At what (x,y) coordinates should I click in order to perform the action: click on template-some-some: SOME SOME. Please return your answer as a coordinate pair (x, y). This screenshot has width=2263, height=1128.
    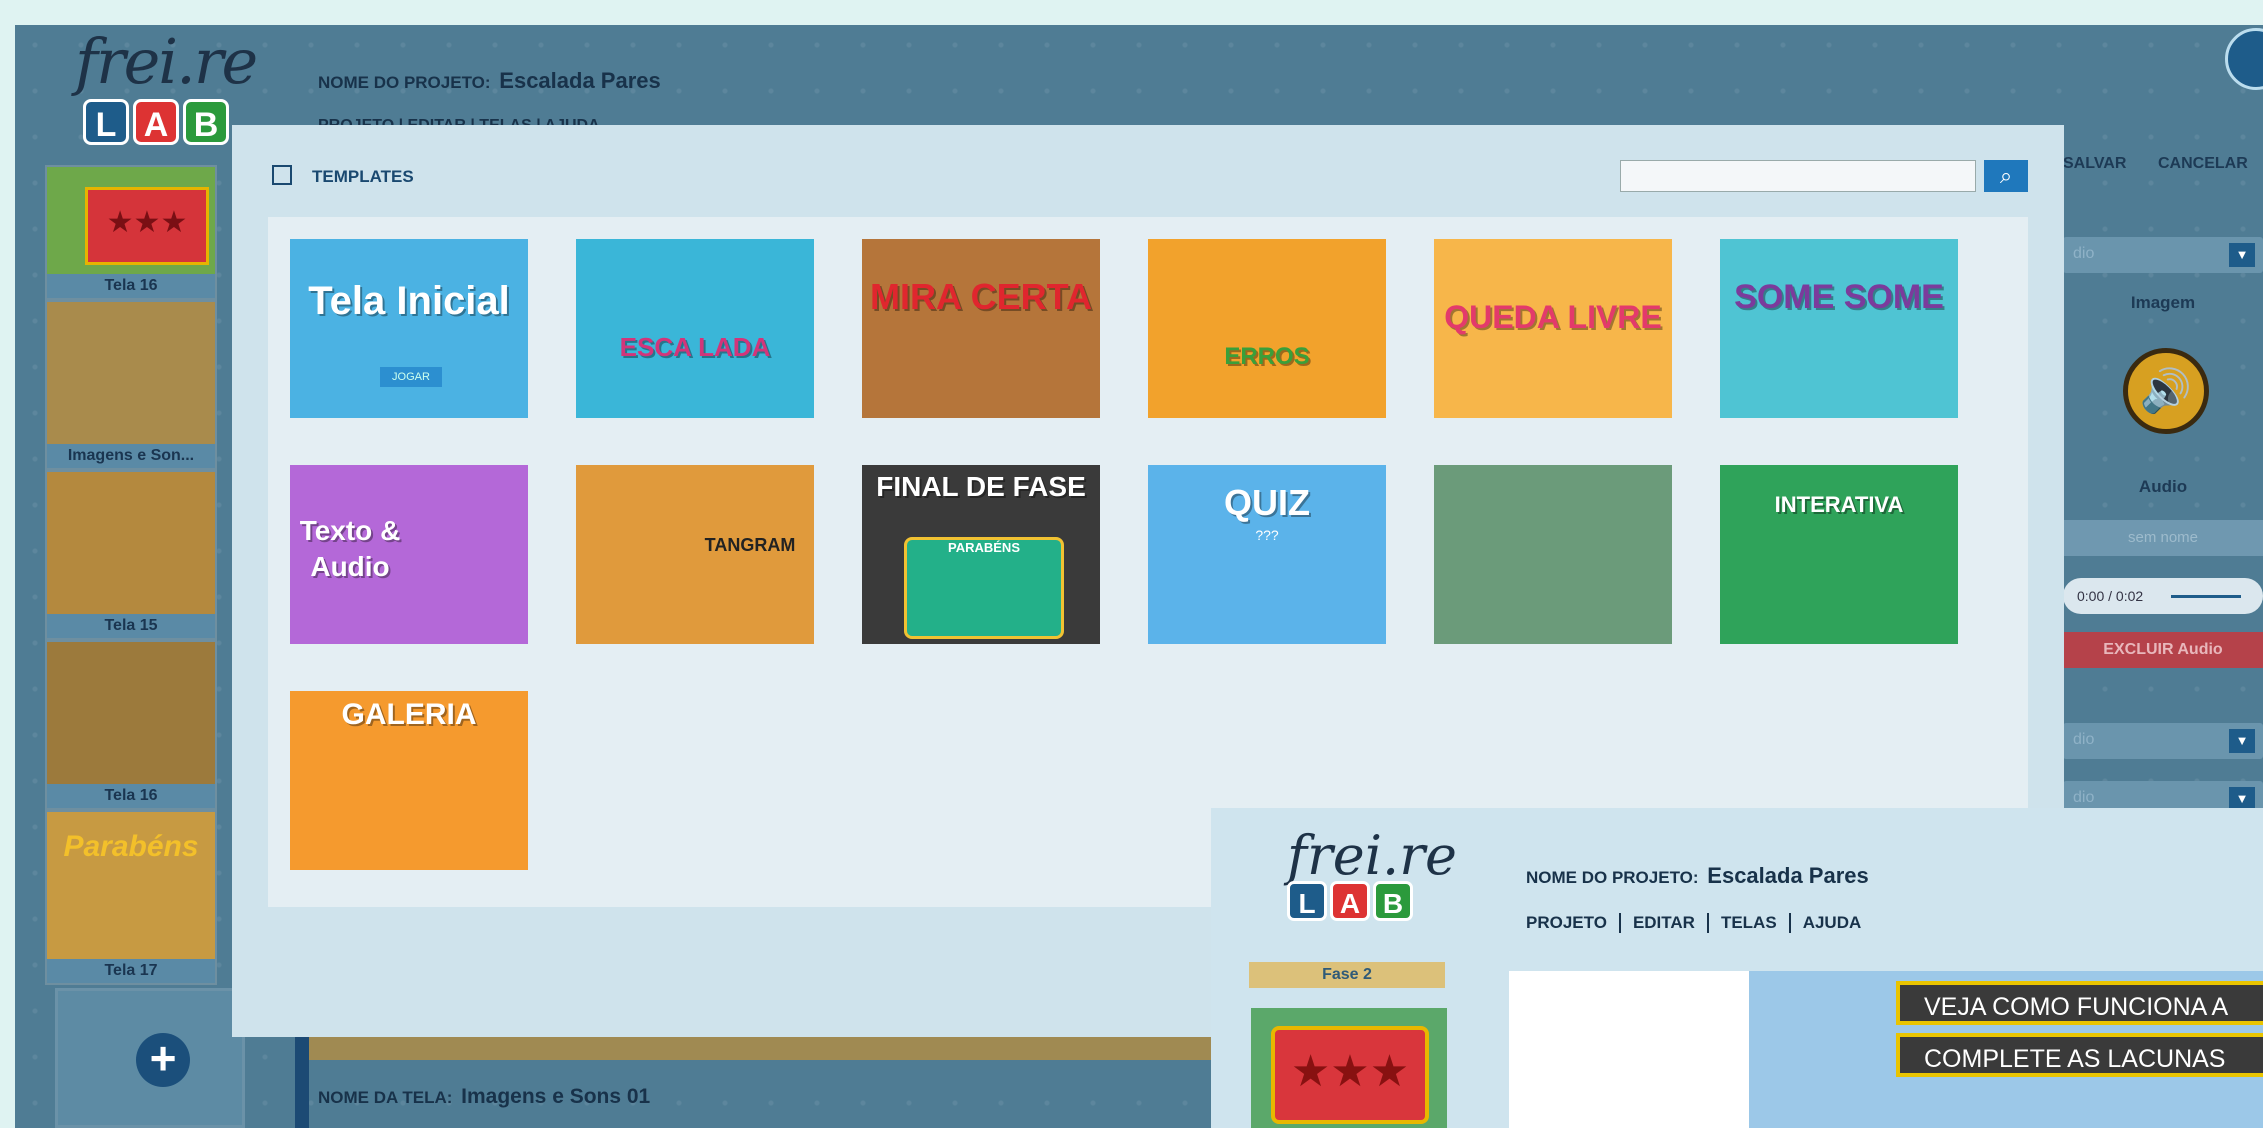
    Looking at the image, I should click on (1839, 328).